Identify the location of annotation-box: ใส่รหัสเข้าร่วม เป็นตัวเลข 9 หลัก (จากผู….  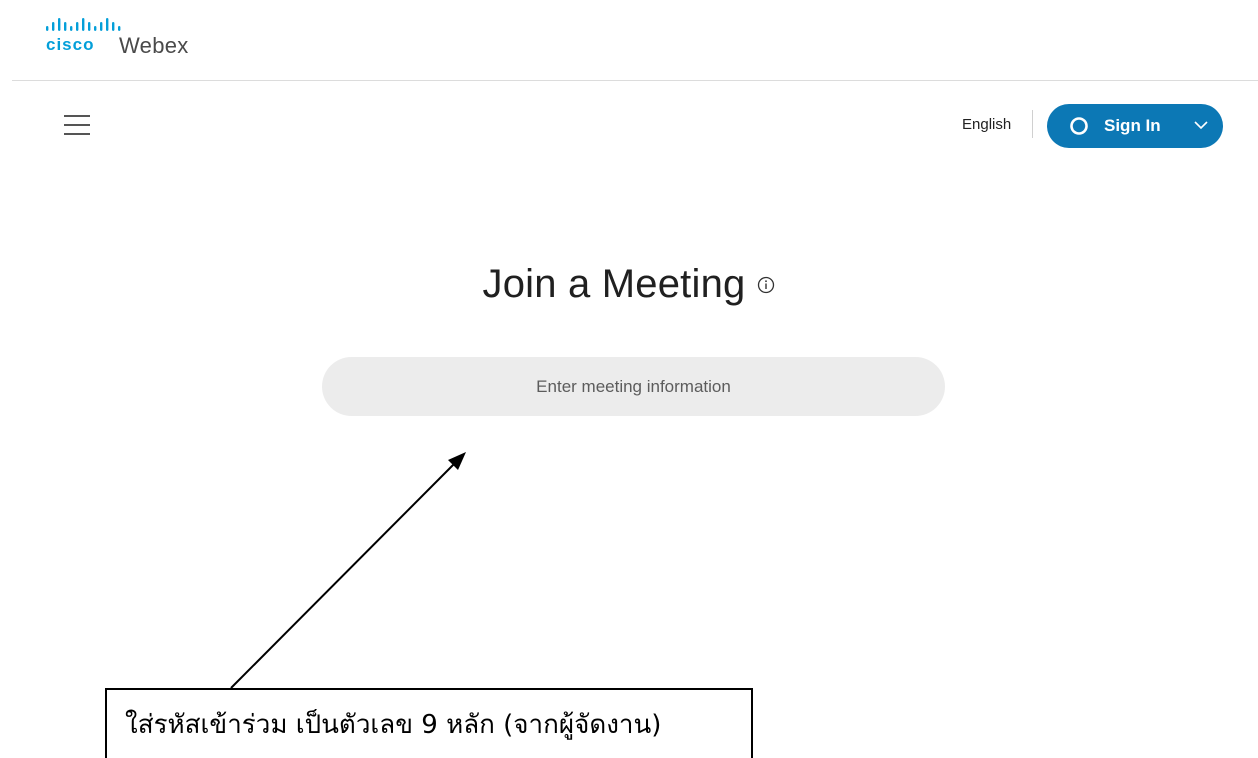
(429, 723).